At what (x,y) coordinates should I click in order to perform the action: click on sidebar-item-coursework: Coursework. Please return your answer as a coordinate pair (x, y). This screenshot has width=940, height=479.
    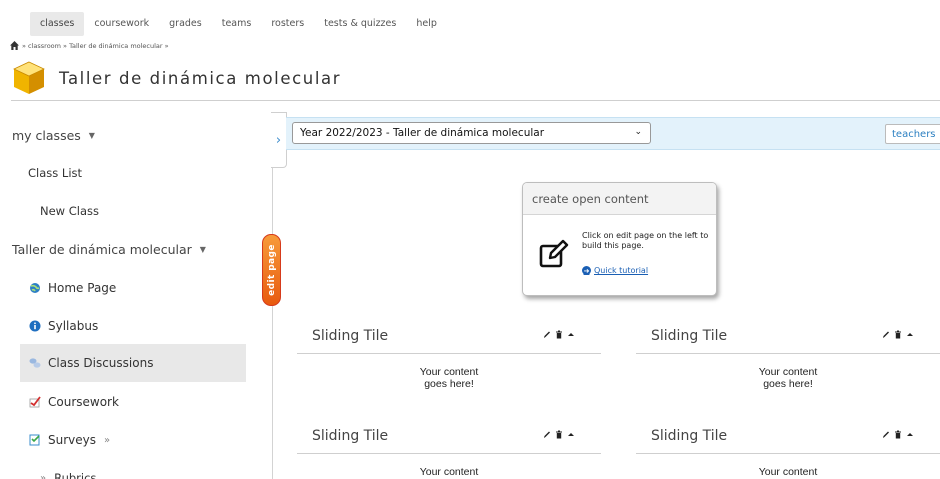
    Looking at the image, I should click on (133, 402).